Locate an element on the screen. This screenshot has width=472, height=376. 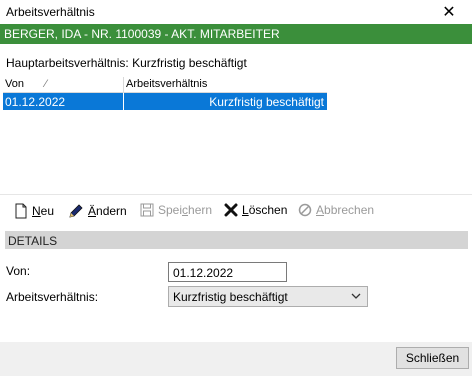
toolbar: Neu Ändern Speichern Löschen Abbrechen is located at coordinates (236, 211).